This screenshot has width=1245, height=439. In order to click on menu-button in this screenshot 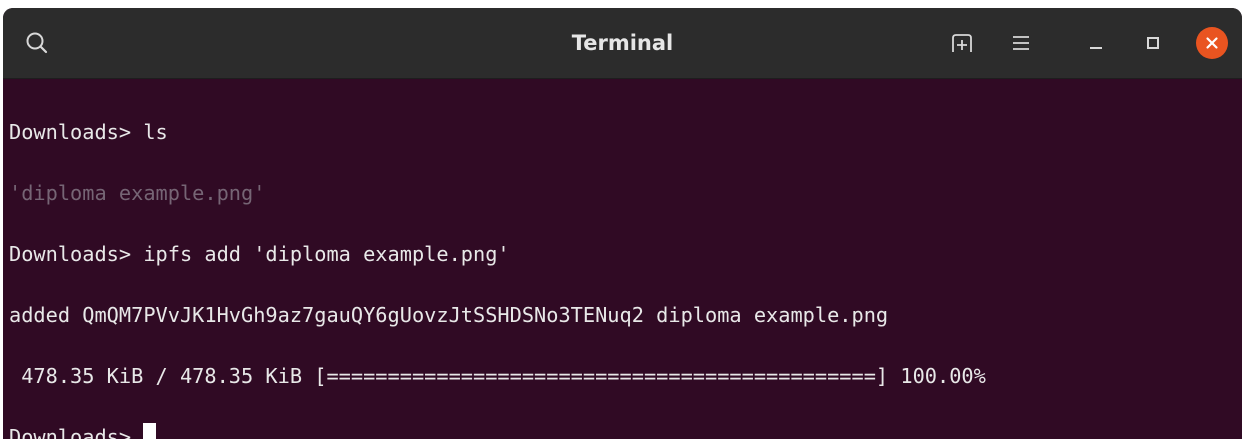, I will do `click(1021, 43)`.